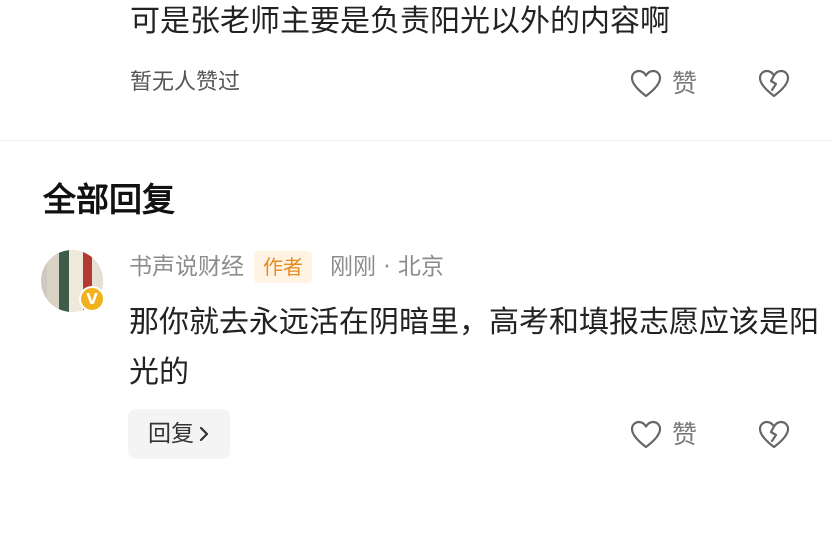  Describe the element at coordinates (663, 84) in the screenshot. I see `previous-comment-like-button: 赞` at that location.